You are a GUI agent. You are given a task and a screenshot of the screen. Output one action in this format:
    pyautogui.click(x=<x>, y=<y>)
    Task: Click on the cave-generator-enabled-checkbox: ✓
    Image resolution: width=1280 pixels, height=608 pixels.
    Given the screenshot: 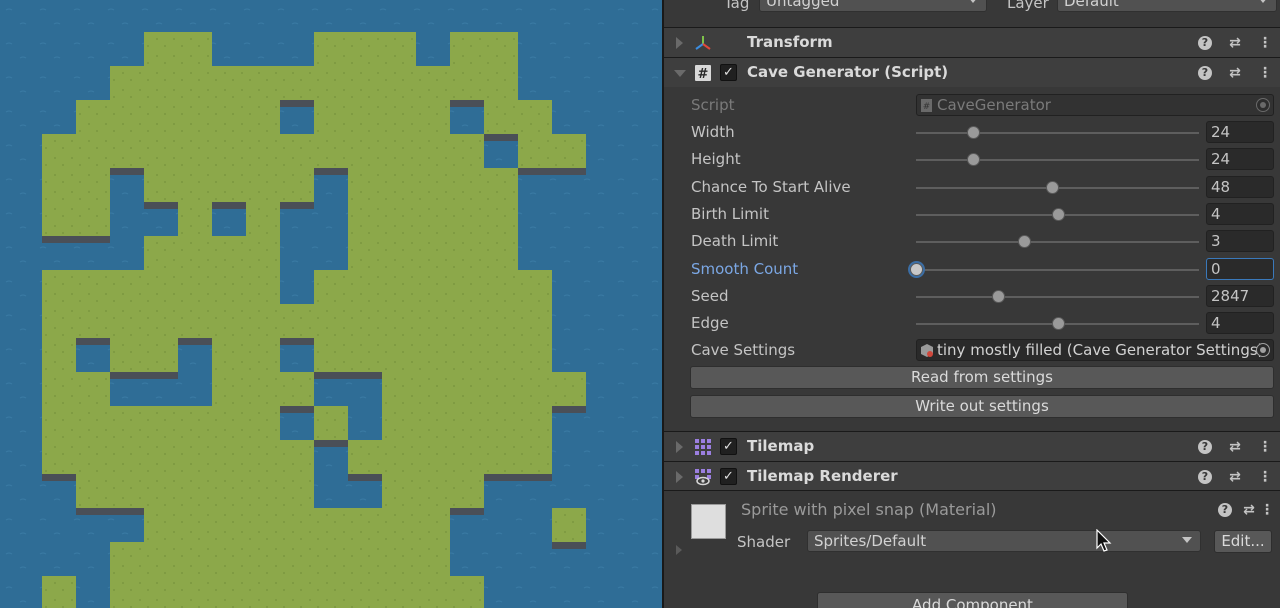 What is the action you would take?
    pyautogui.click(x=728, y=72)
    